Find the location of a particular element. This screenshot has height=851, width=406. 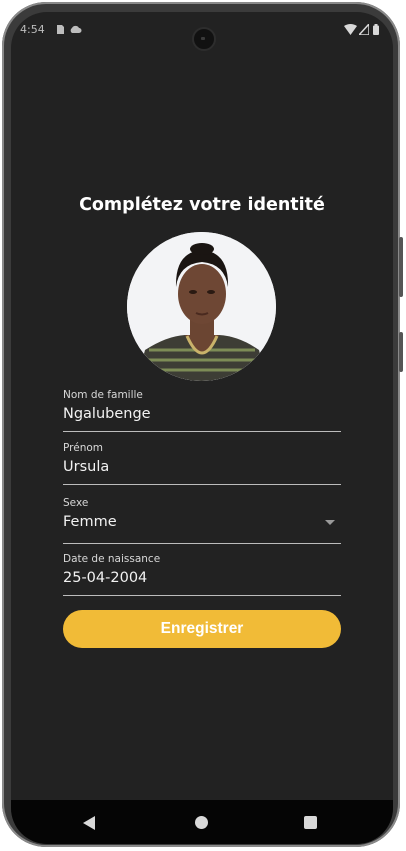

dropdown-arrow-icon is located at coordinates (330, 522).